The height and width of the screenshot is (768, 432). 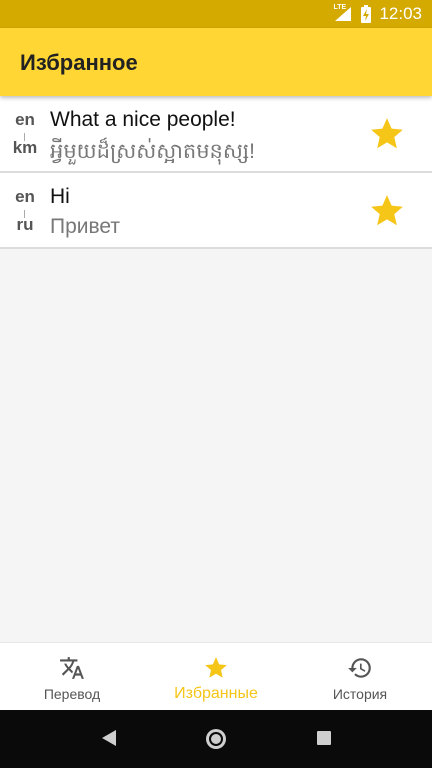 I want to click on target-language: km, so click(x=25, y=147).